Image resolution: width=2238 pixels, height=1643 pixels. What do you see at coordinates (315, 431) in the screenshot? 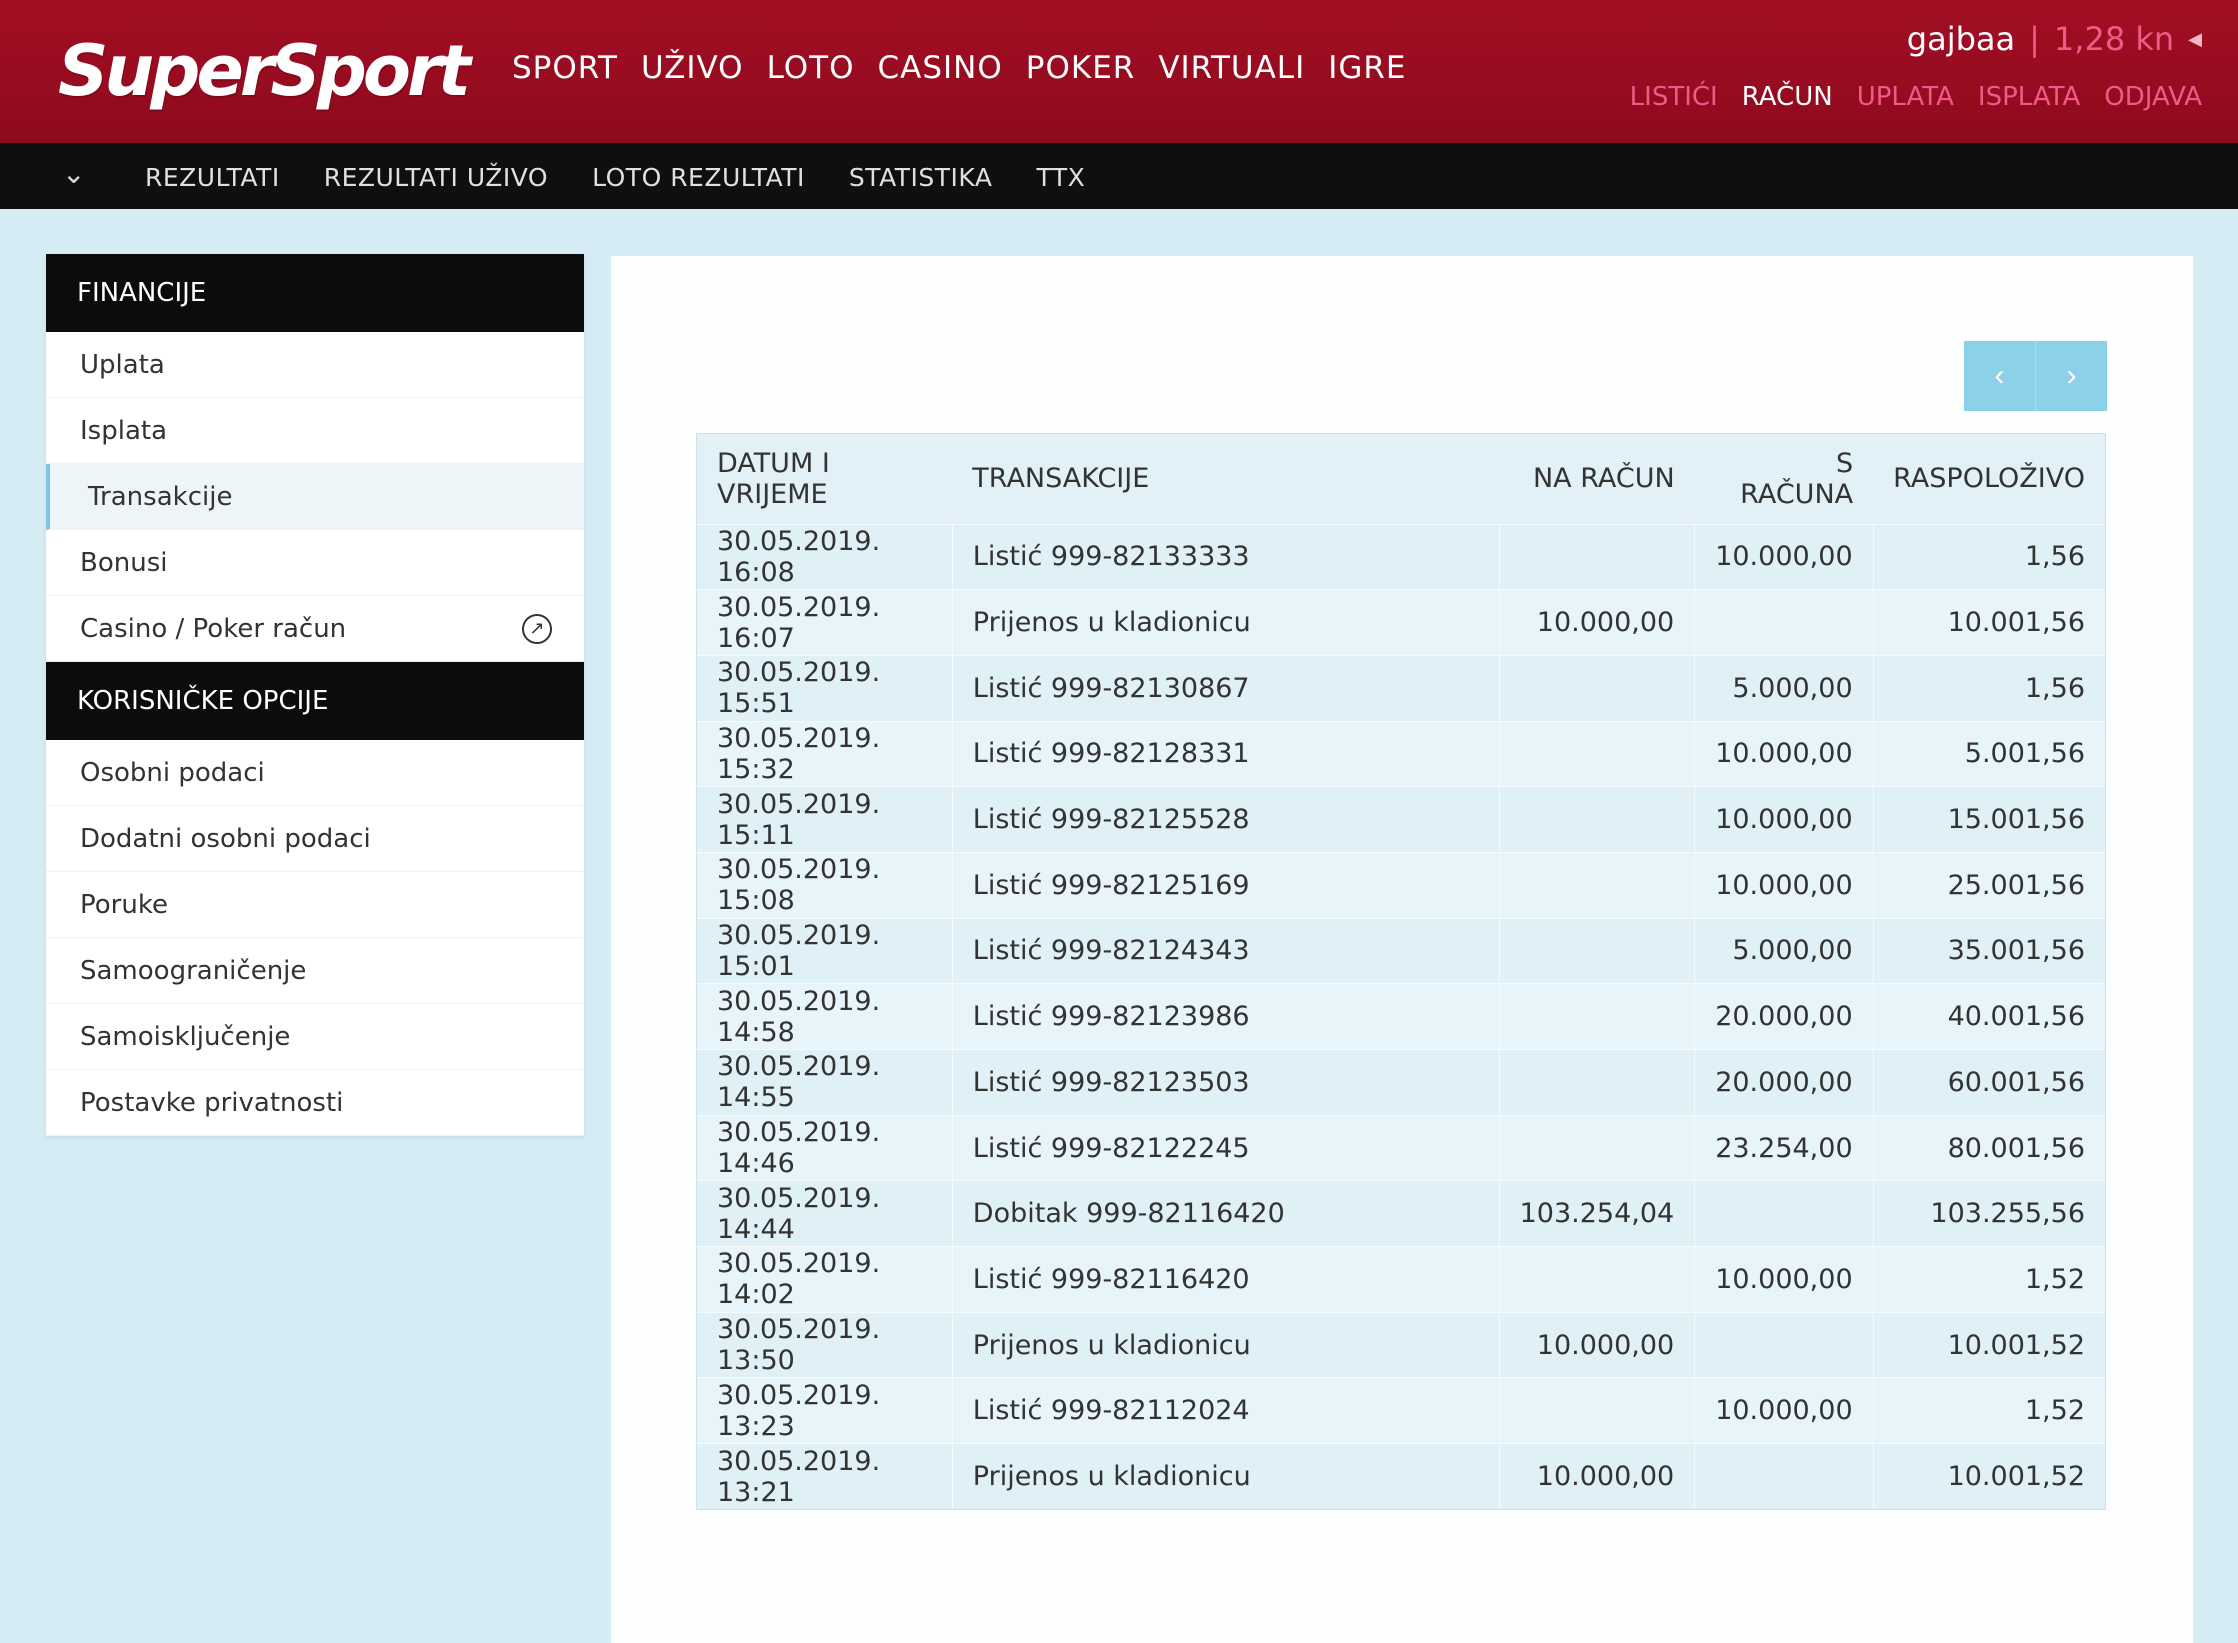
I see `sidebar-item-isplata: Isplata` at bounding box center [315, 431].